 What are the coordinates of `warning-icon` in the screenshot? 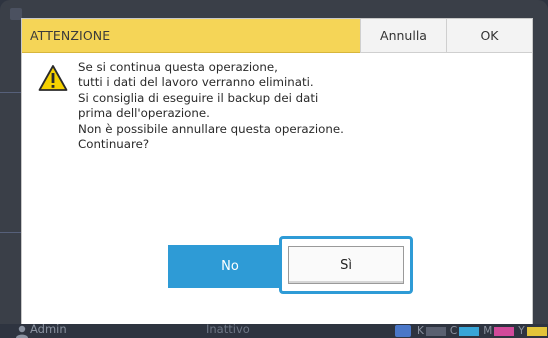 It's located at (53, 78).